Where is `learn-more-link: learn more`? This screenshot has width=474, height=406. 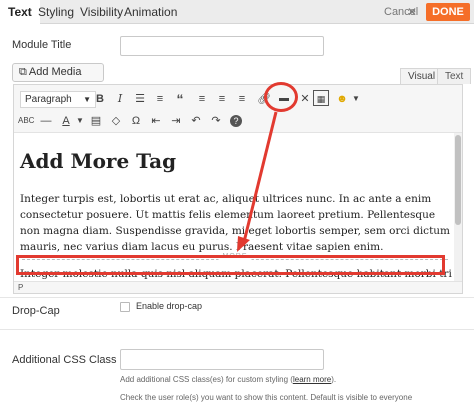 learn-more-link: learn more is located at coordinates (312, 379).